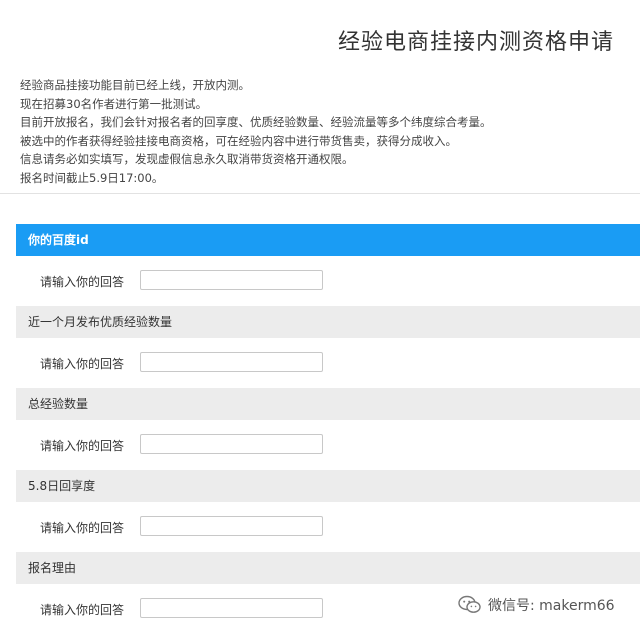 The width and height of the screenshot is (640, 634). What do you see at coordinates (231, 526) in the screenshot?
I see `share-rate-input` at bounding box center [231, 526].